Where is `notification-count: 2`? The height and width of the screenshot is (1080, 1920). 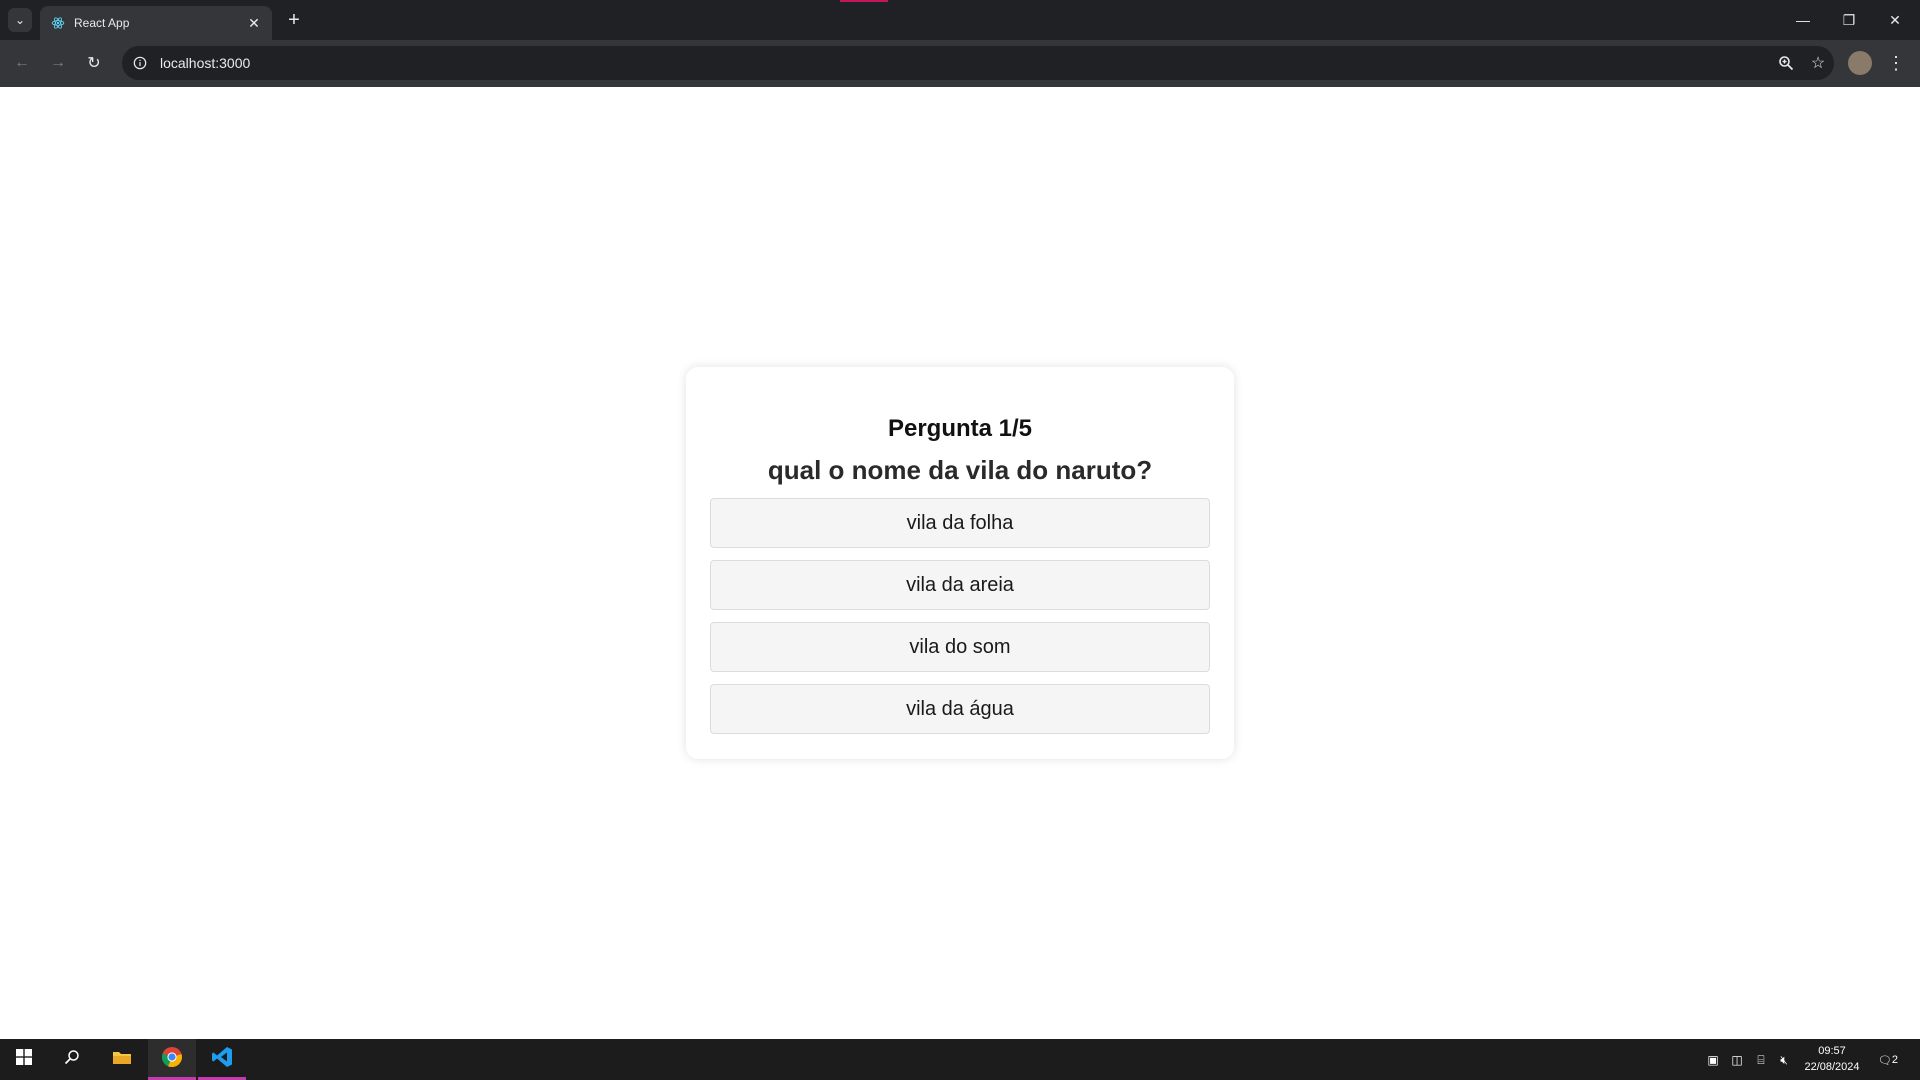 notification-count: 2 is located at coordinates (1895, 1060).